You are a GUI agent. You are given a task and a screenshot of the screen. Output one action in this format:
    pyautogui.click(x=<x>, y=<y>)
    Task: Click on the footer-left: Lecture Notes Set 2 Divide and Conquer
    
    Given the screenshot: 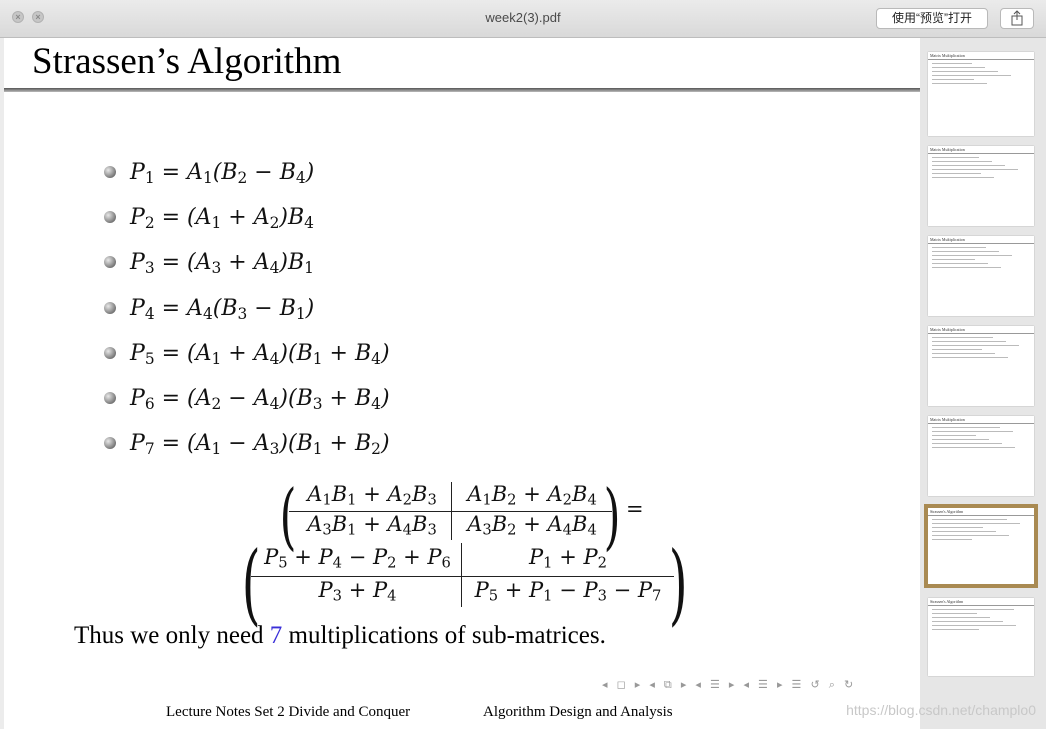 What is the action you would take?
    pyautogui.click(x=288, y=712)
    